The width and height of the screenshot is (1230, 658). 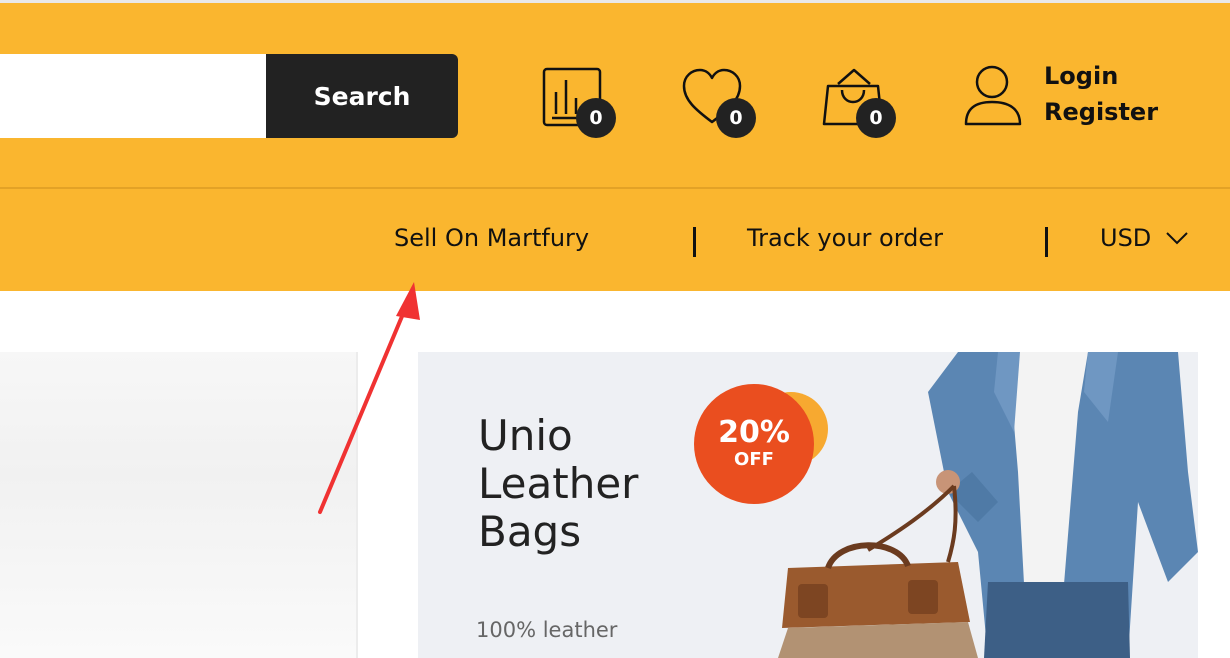 I want to click on promo-title: Unio Leather Bags, so click(x=558, y=483).